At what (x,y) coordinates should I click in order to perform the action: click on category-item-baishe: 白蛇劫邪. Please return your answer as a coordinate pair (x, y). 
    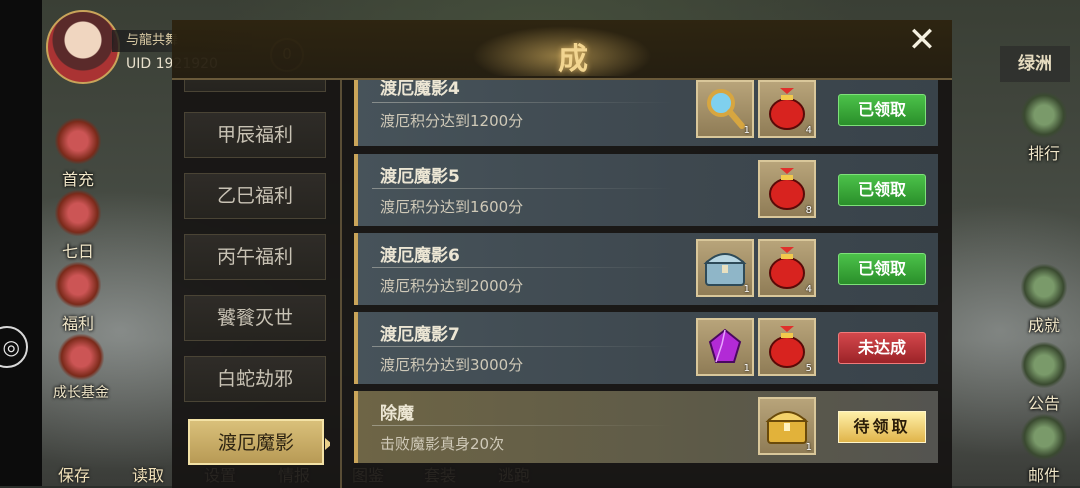
    Looking at the image, I should click on (255, 379).